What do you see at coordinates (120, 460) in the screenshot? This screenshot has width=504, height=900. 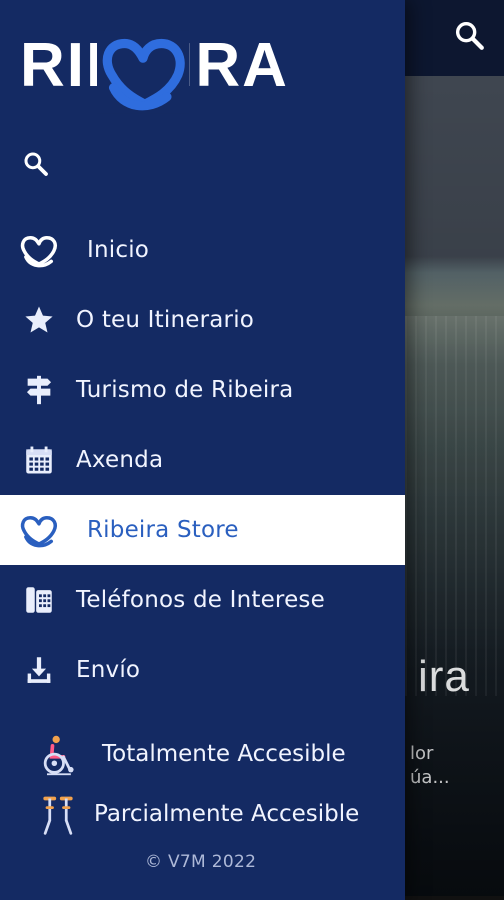 I see `menu-item-label: Axenda` at bounding box center [120, 460].